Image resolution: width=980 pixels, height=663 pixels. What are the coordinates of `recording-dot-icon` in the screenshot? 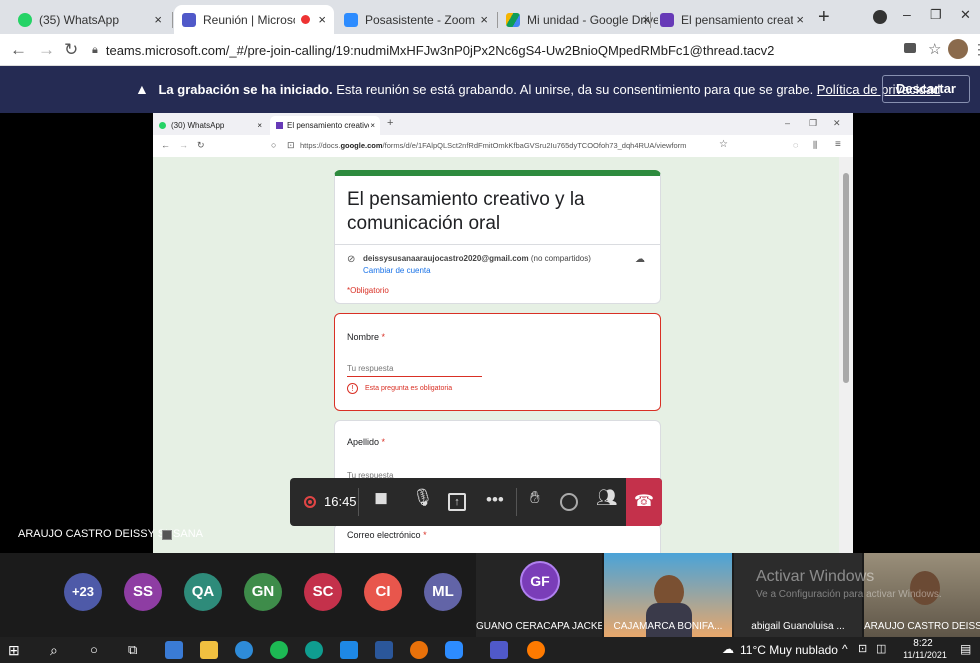 It's located at (305, 19).